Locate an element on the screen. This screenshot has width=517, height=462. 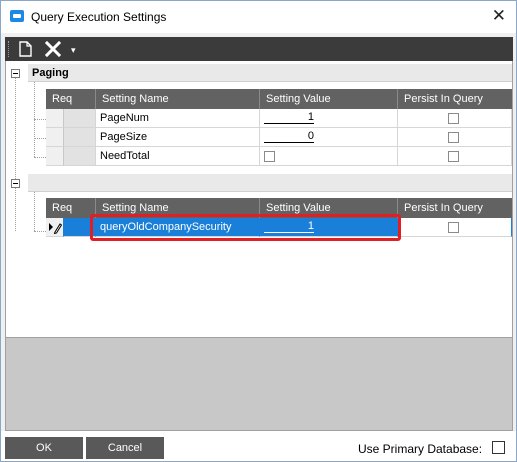
close-icon: ✕ is located at coordinates (499, 16).